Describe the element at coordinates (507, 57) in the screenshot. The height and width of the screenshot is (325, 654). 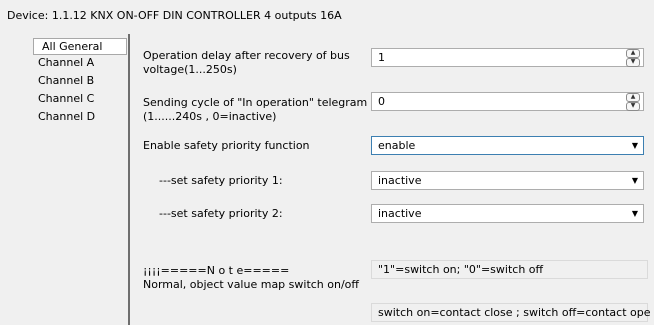
I see `op-delay-input: 1 ▲ ▼` at that location.